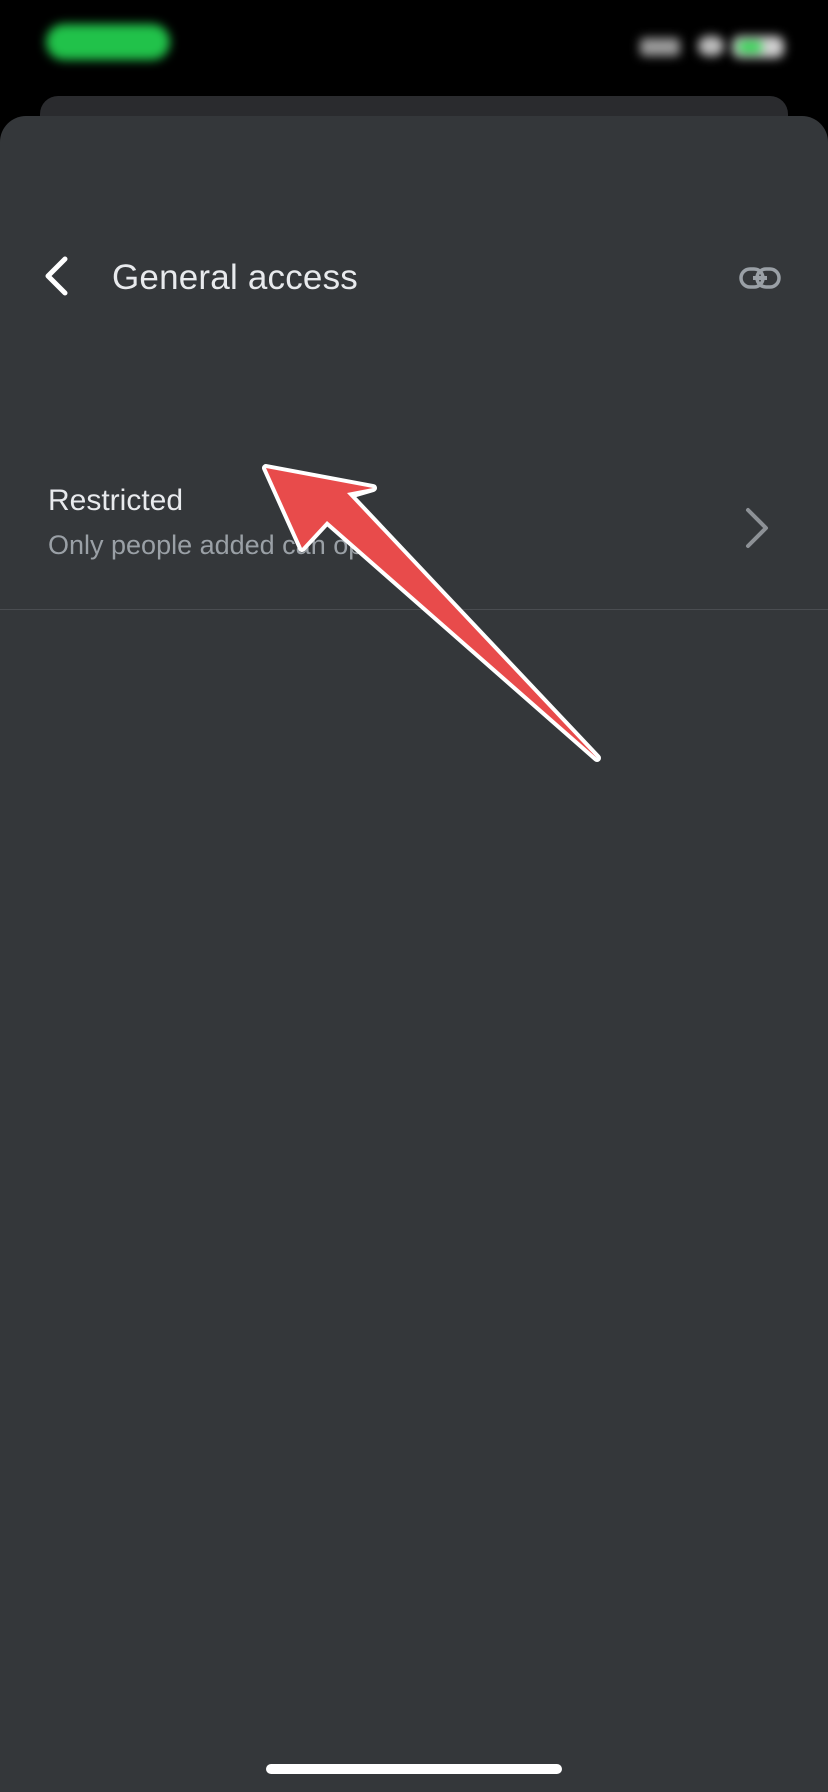  I want to click on general-access-option-row: Restricted Only people added can open, so click(414, 528).